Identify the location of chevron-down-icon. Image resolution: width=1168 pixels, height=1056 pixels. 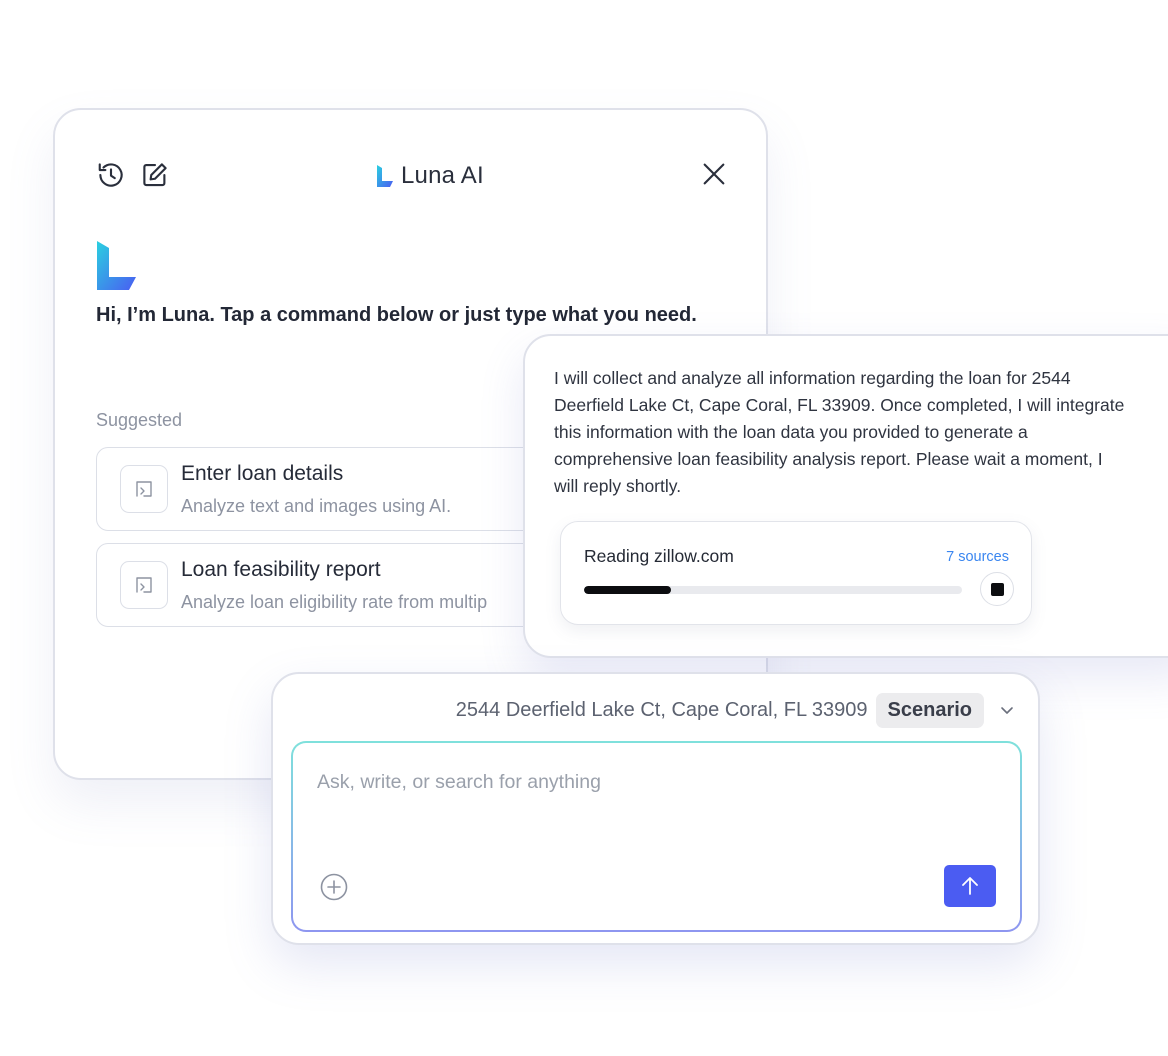
(1007, 710).